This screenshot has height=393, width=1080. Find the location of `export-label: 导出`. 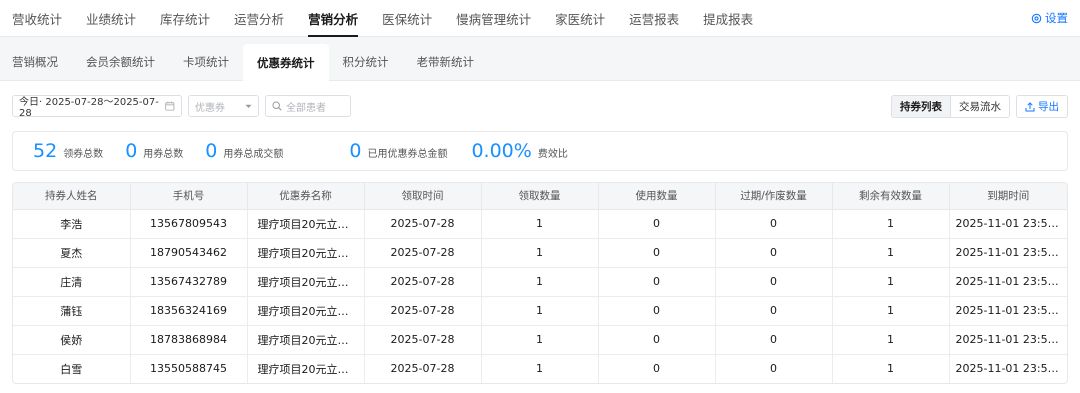

export-label: 导出 is located at coordinates (1048, 107).